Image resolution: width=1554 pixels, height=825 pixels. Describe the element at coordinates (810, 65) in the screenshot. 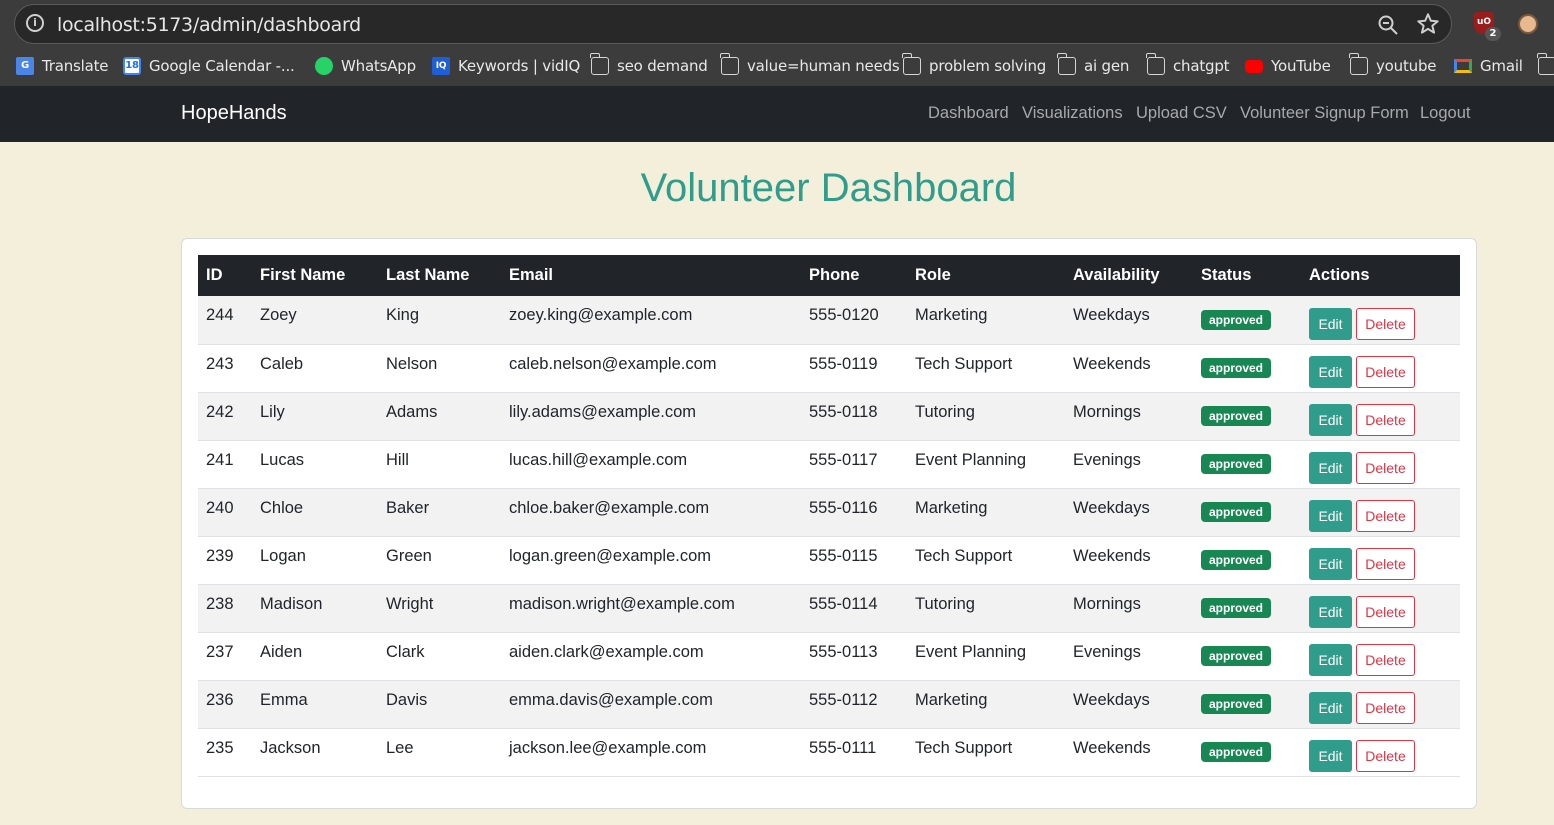

I see `bookmark-value-human-needs: value=human needs` at that location.